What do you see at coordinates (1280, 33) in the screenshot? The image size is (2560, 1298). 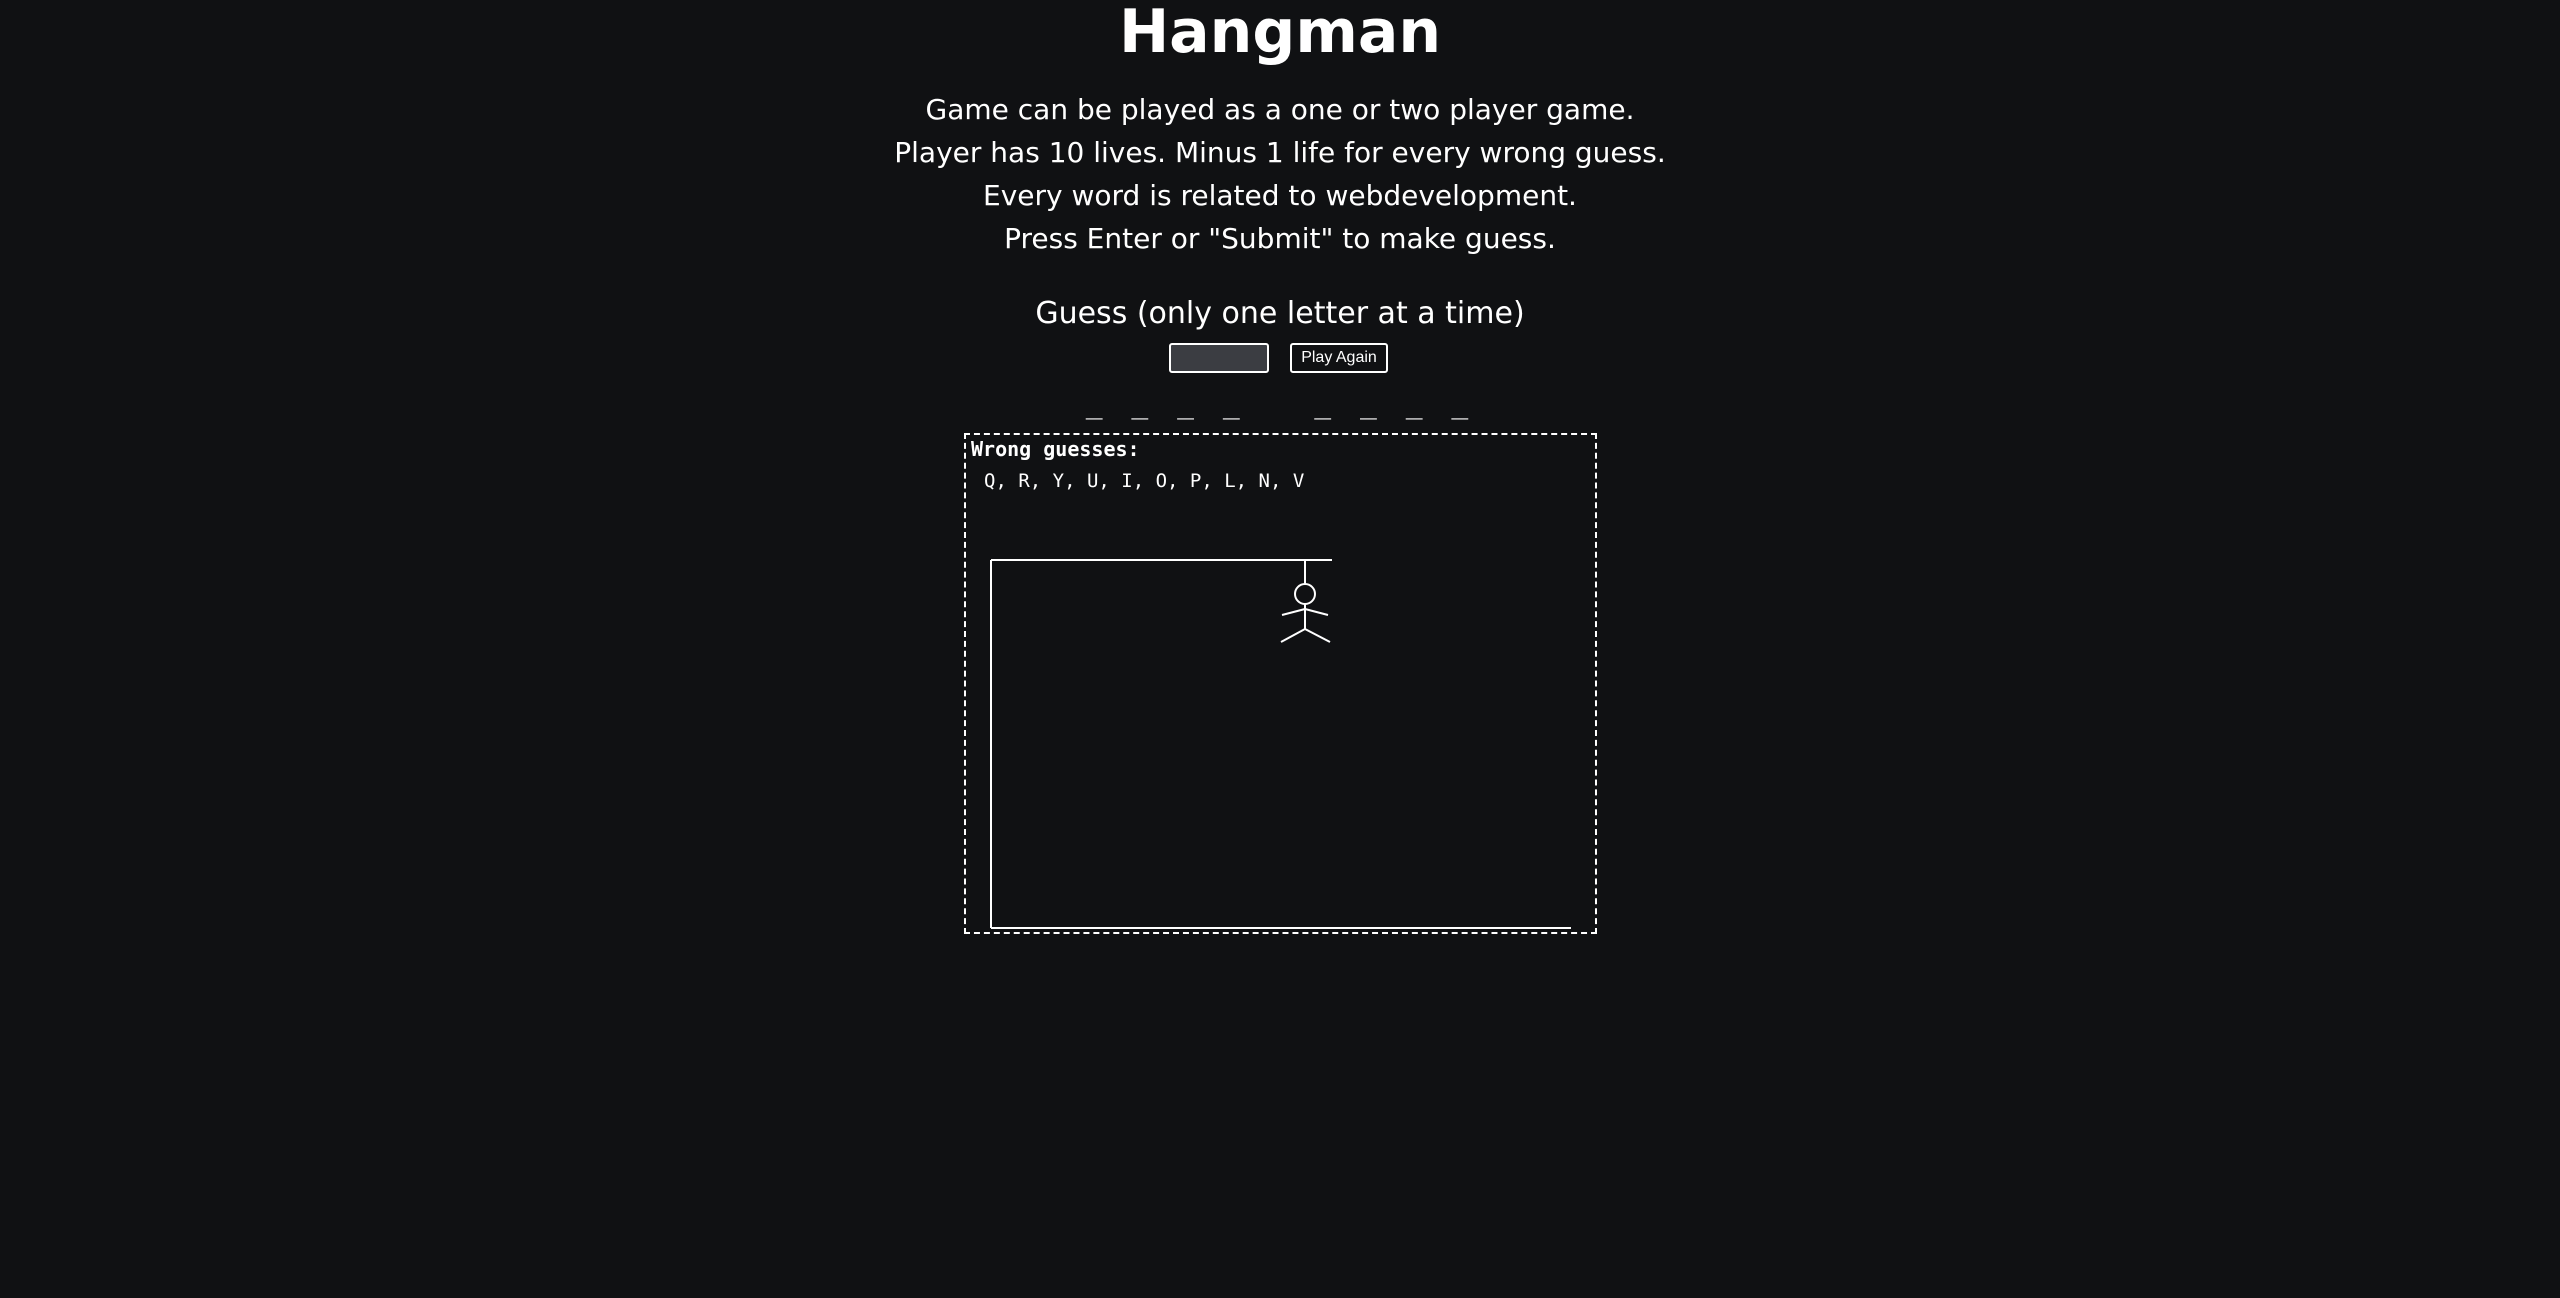 I see `page-title: Hangman` at bounding box center [1280, 33].